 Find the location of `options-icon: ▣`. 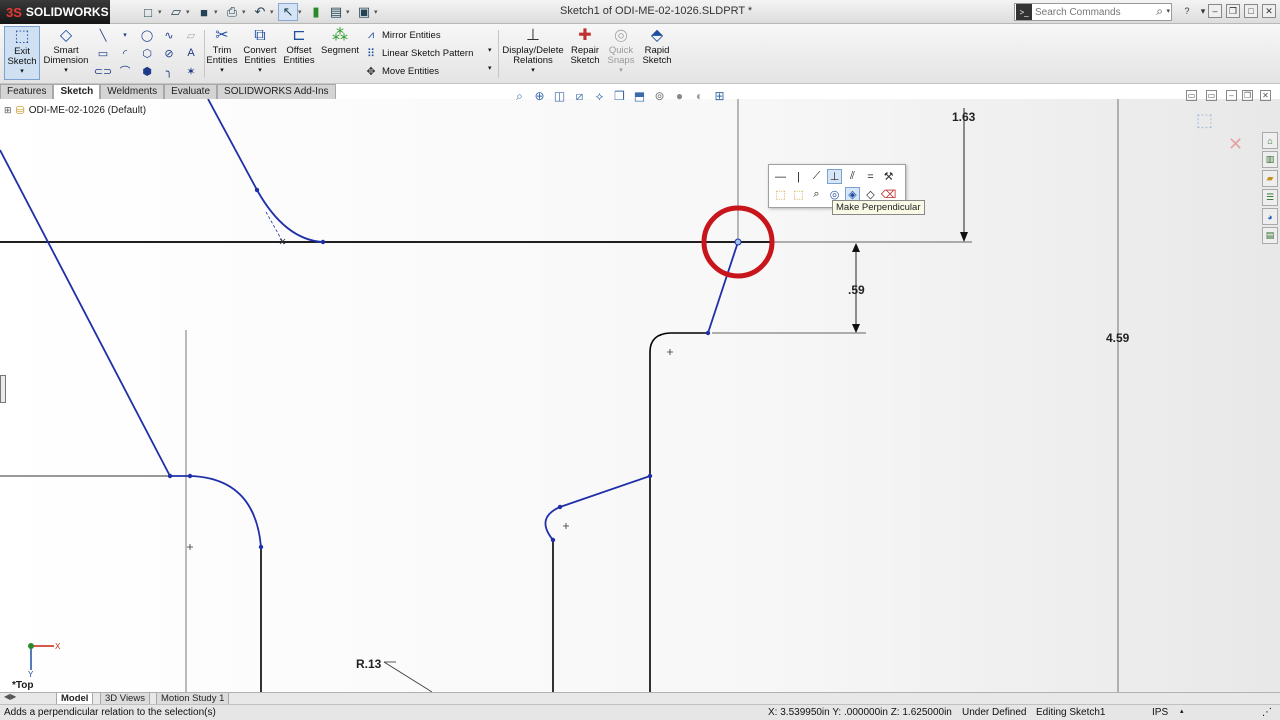

options-icon: ▣ is located at coordinates (364, 12).